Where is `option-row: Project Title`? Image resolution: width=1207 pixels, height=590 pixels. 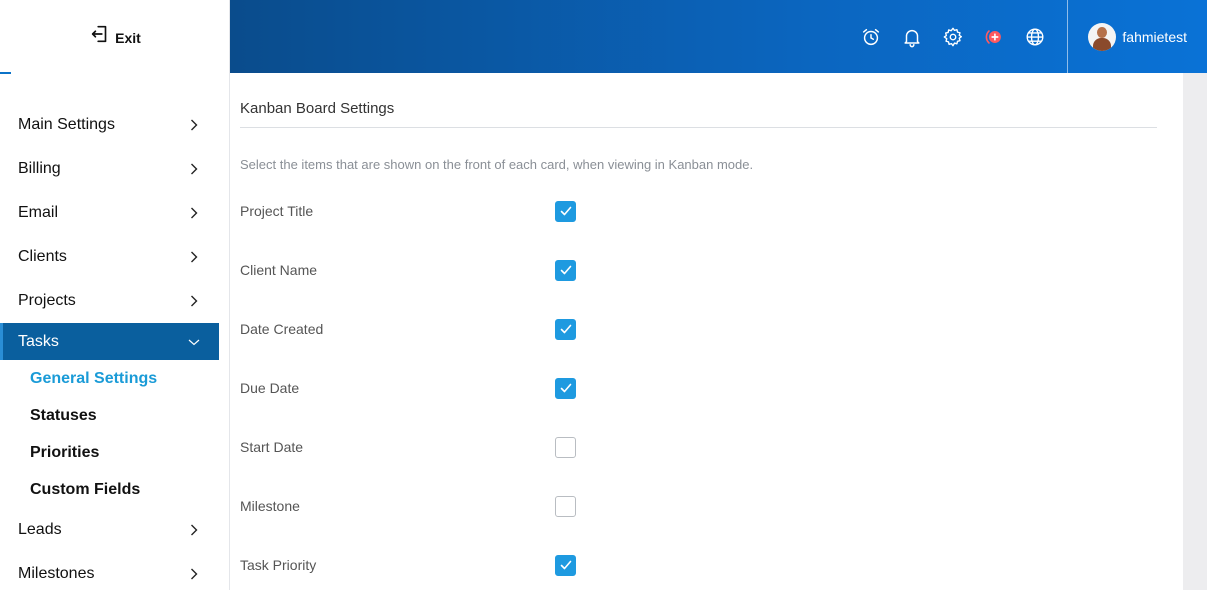 option-row: Project Title is located at coordinates (440, 211).